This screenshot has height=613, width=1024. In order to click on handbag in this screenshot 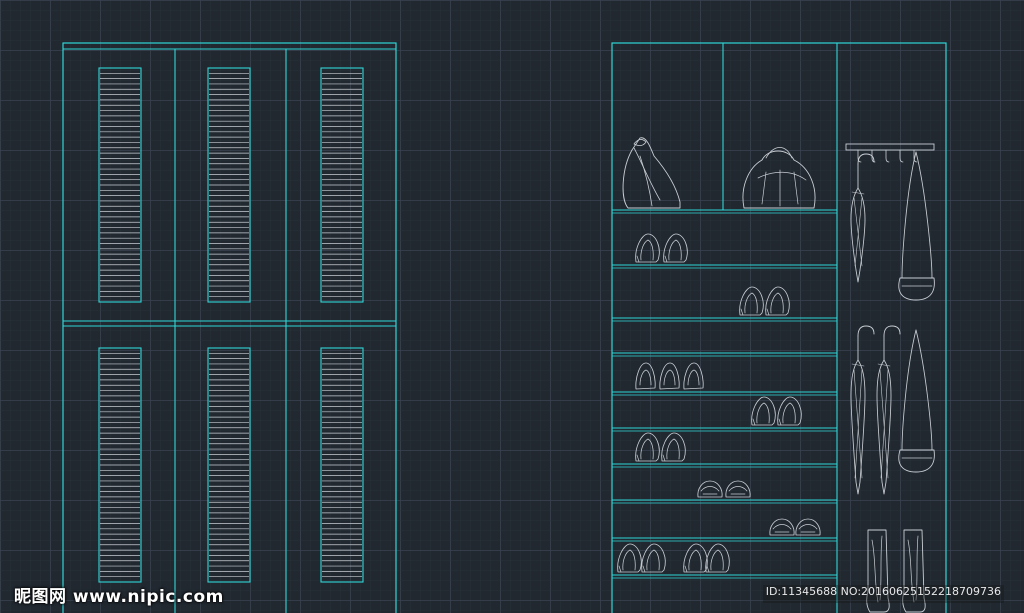, I will do `click(916, 226)`.